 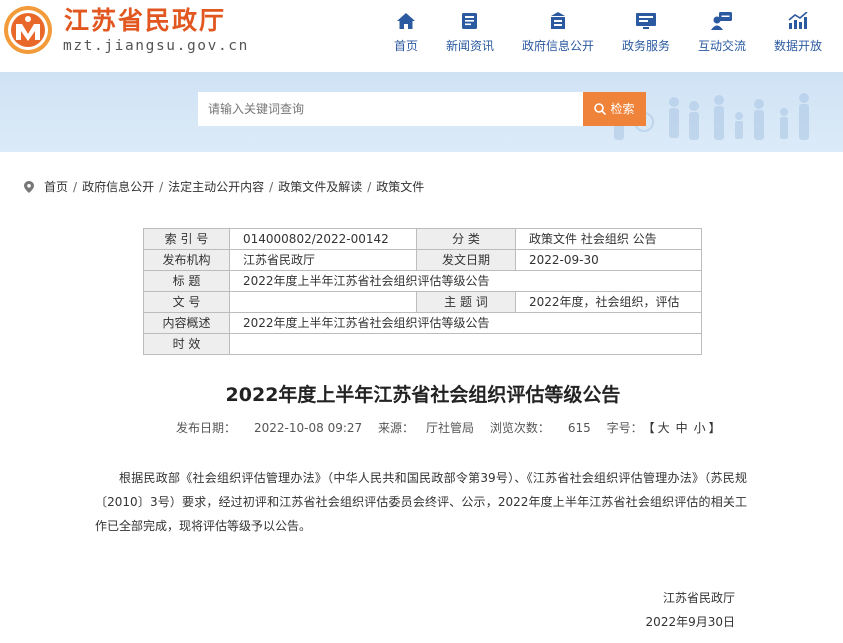 What do you see at coordinates (405, 46) in the screenshot?
I see `nav-label: 首页` at bounding box center [405, 46].